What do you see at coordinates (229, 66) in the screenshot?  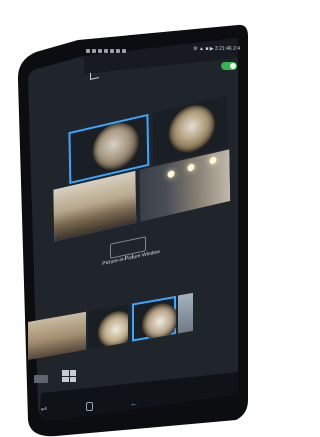 I see `live-toggle` at bounding box center [229, 66].